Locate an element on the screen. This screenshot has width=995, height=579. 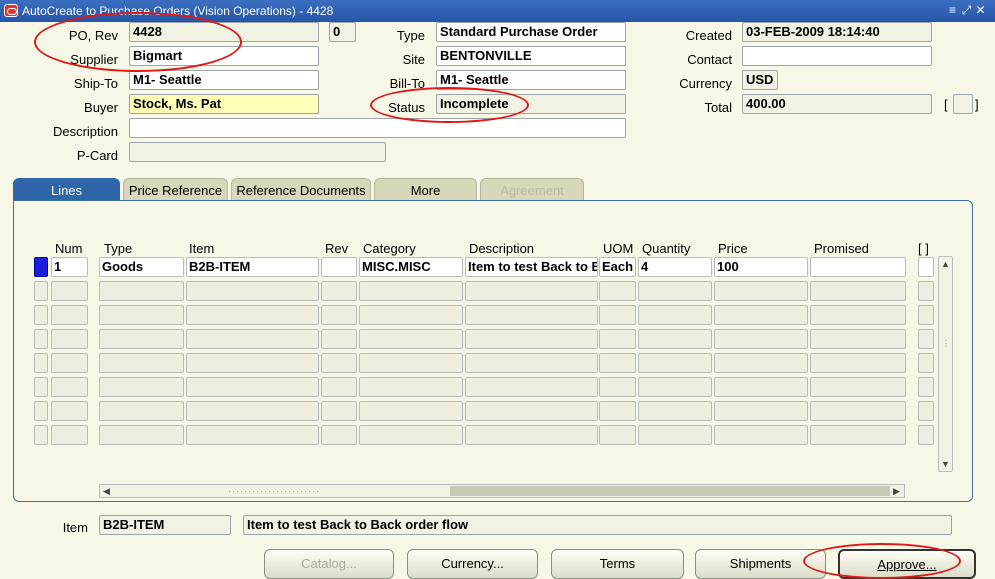
footer-item-field: B2B-ITEM is located at coordinates (165, 525).